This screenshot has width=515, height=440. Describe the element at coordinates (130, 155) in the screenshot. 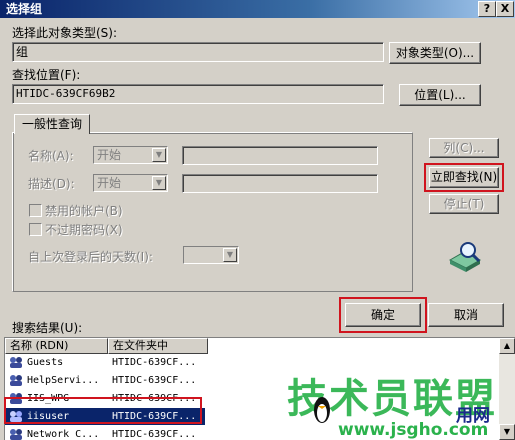

I see `name-mode-select: 开始 ▼` at that location.